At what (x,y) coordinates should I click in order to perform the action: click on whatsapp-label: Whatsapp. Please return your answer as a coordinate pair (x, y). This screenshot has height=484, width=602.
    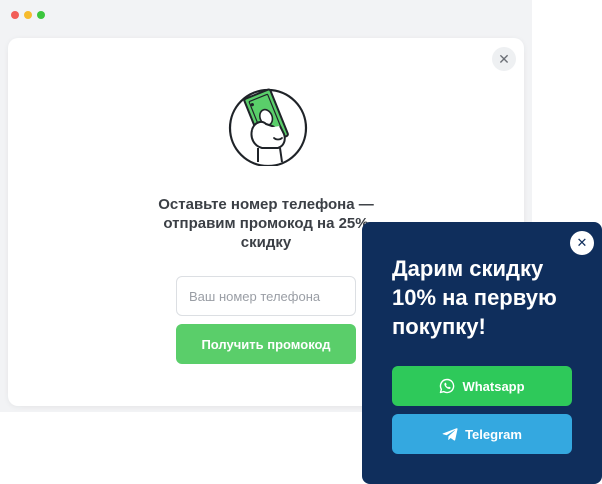
    Looking at the image, I should click on (493, 386).